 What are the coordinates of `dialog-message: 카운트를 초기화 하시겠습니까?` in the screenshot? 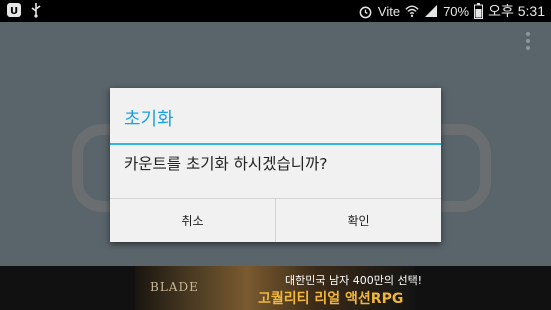 It's located at (226, 164).